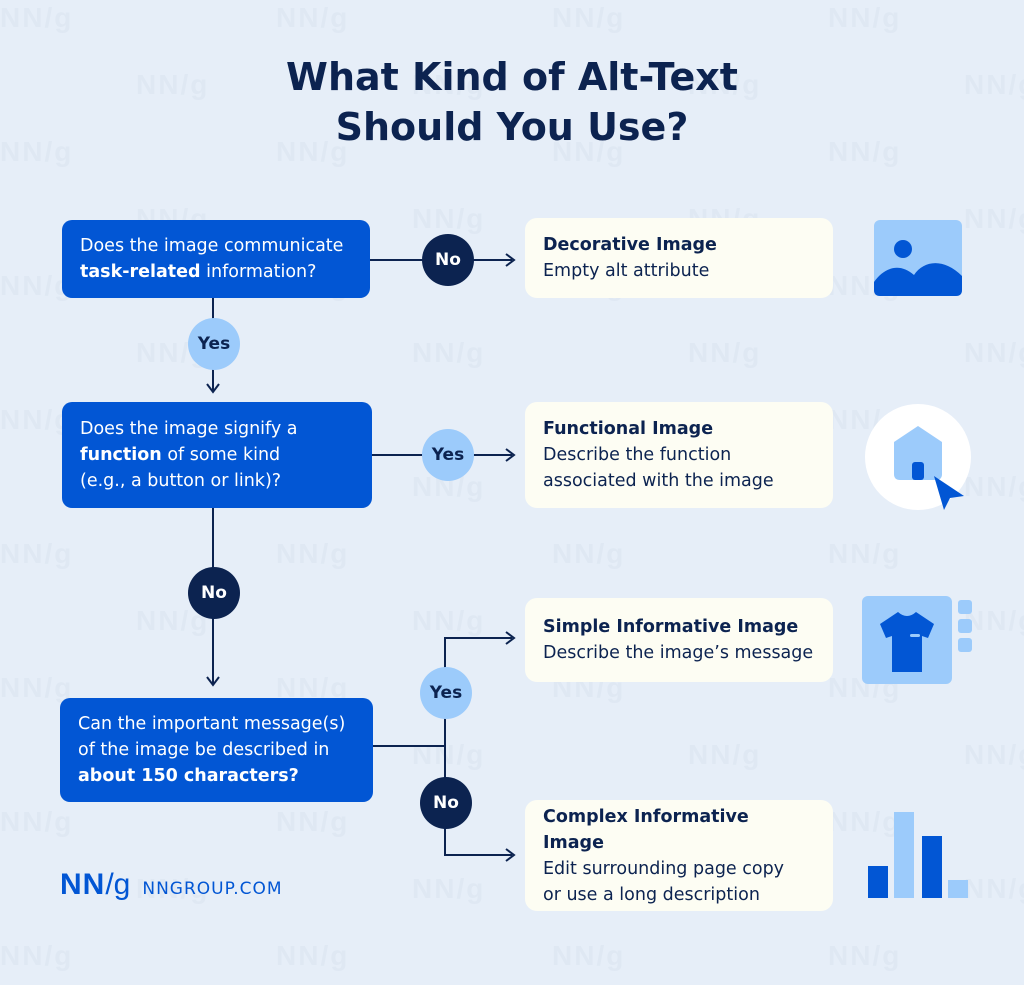 This screenshot has width=1024, height=985. Describe the element at coordinates (188, 776) in the screenshot. I see `question-3-bold: about 150 characters?` at that location.